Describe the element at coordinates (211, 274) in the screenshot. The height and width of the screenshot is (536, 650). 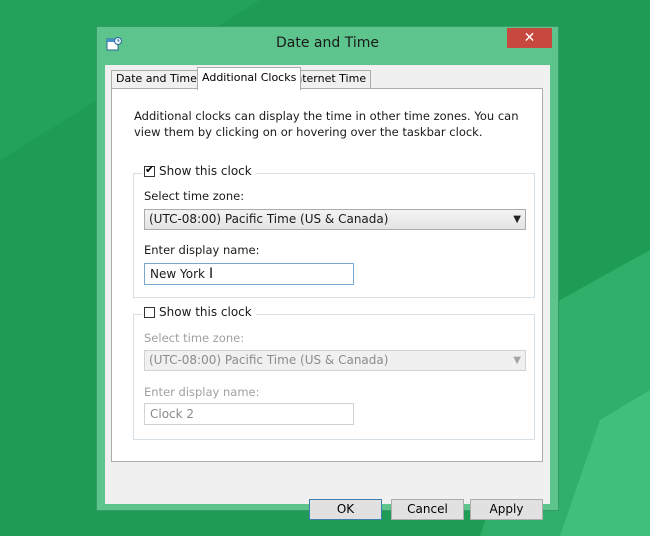
I see `text-cursor-icon: I` at that location.